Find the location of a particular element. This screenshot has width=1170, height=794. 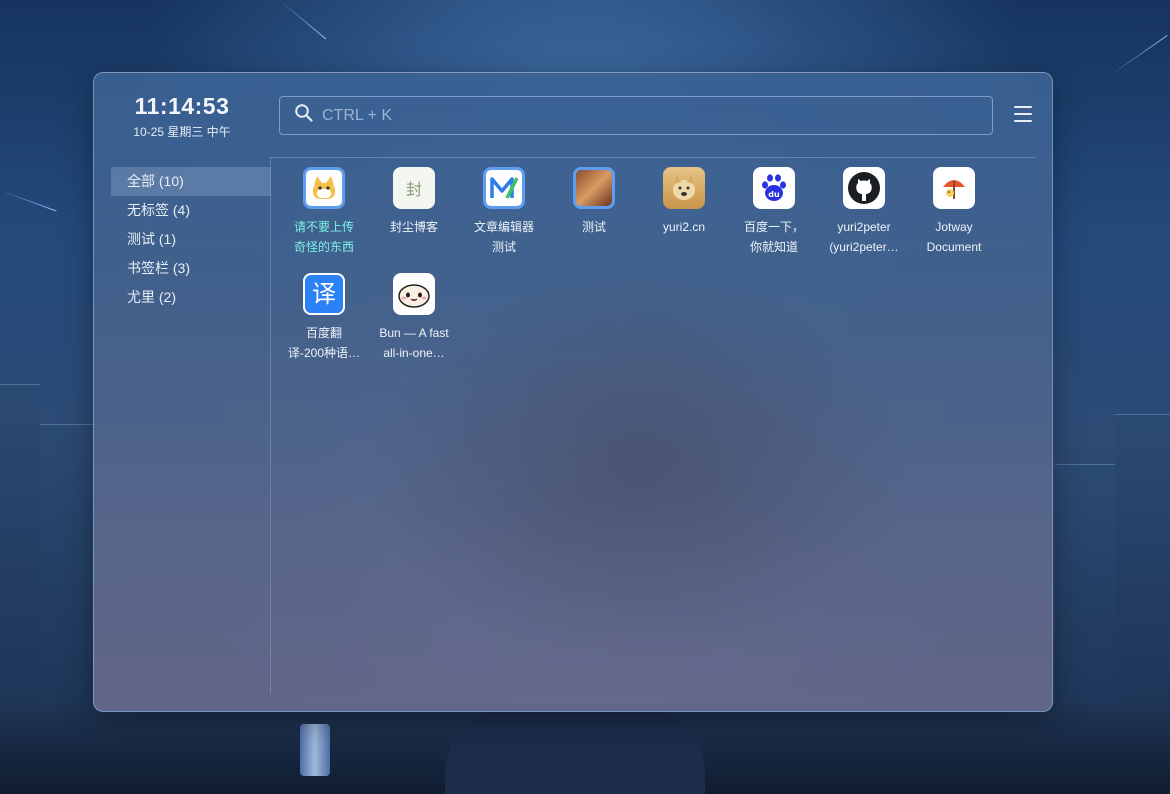

bookmark-title: Jotway is located at coordinates (954, 227).